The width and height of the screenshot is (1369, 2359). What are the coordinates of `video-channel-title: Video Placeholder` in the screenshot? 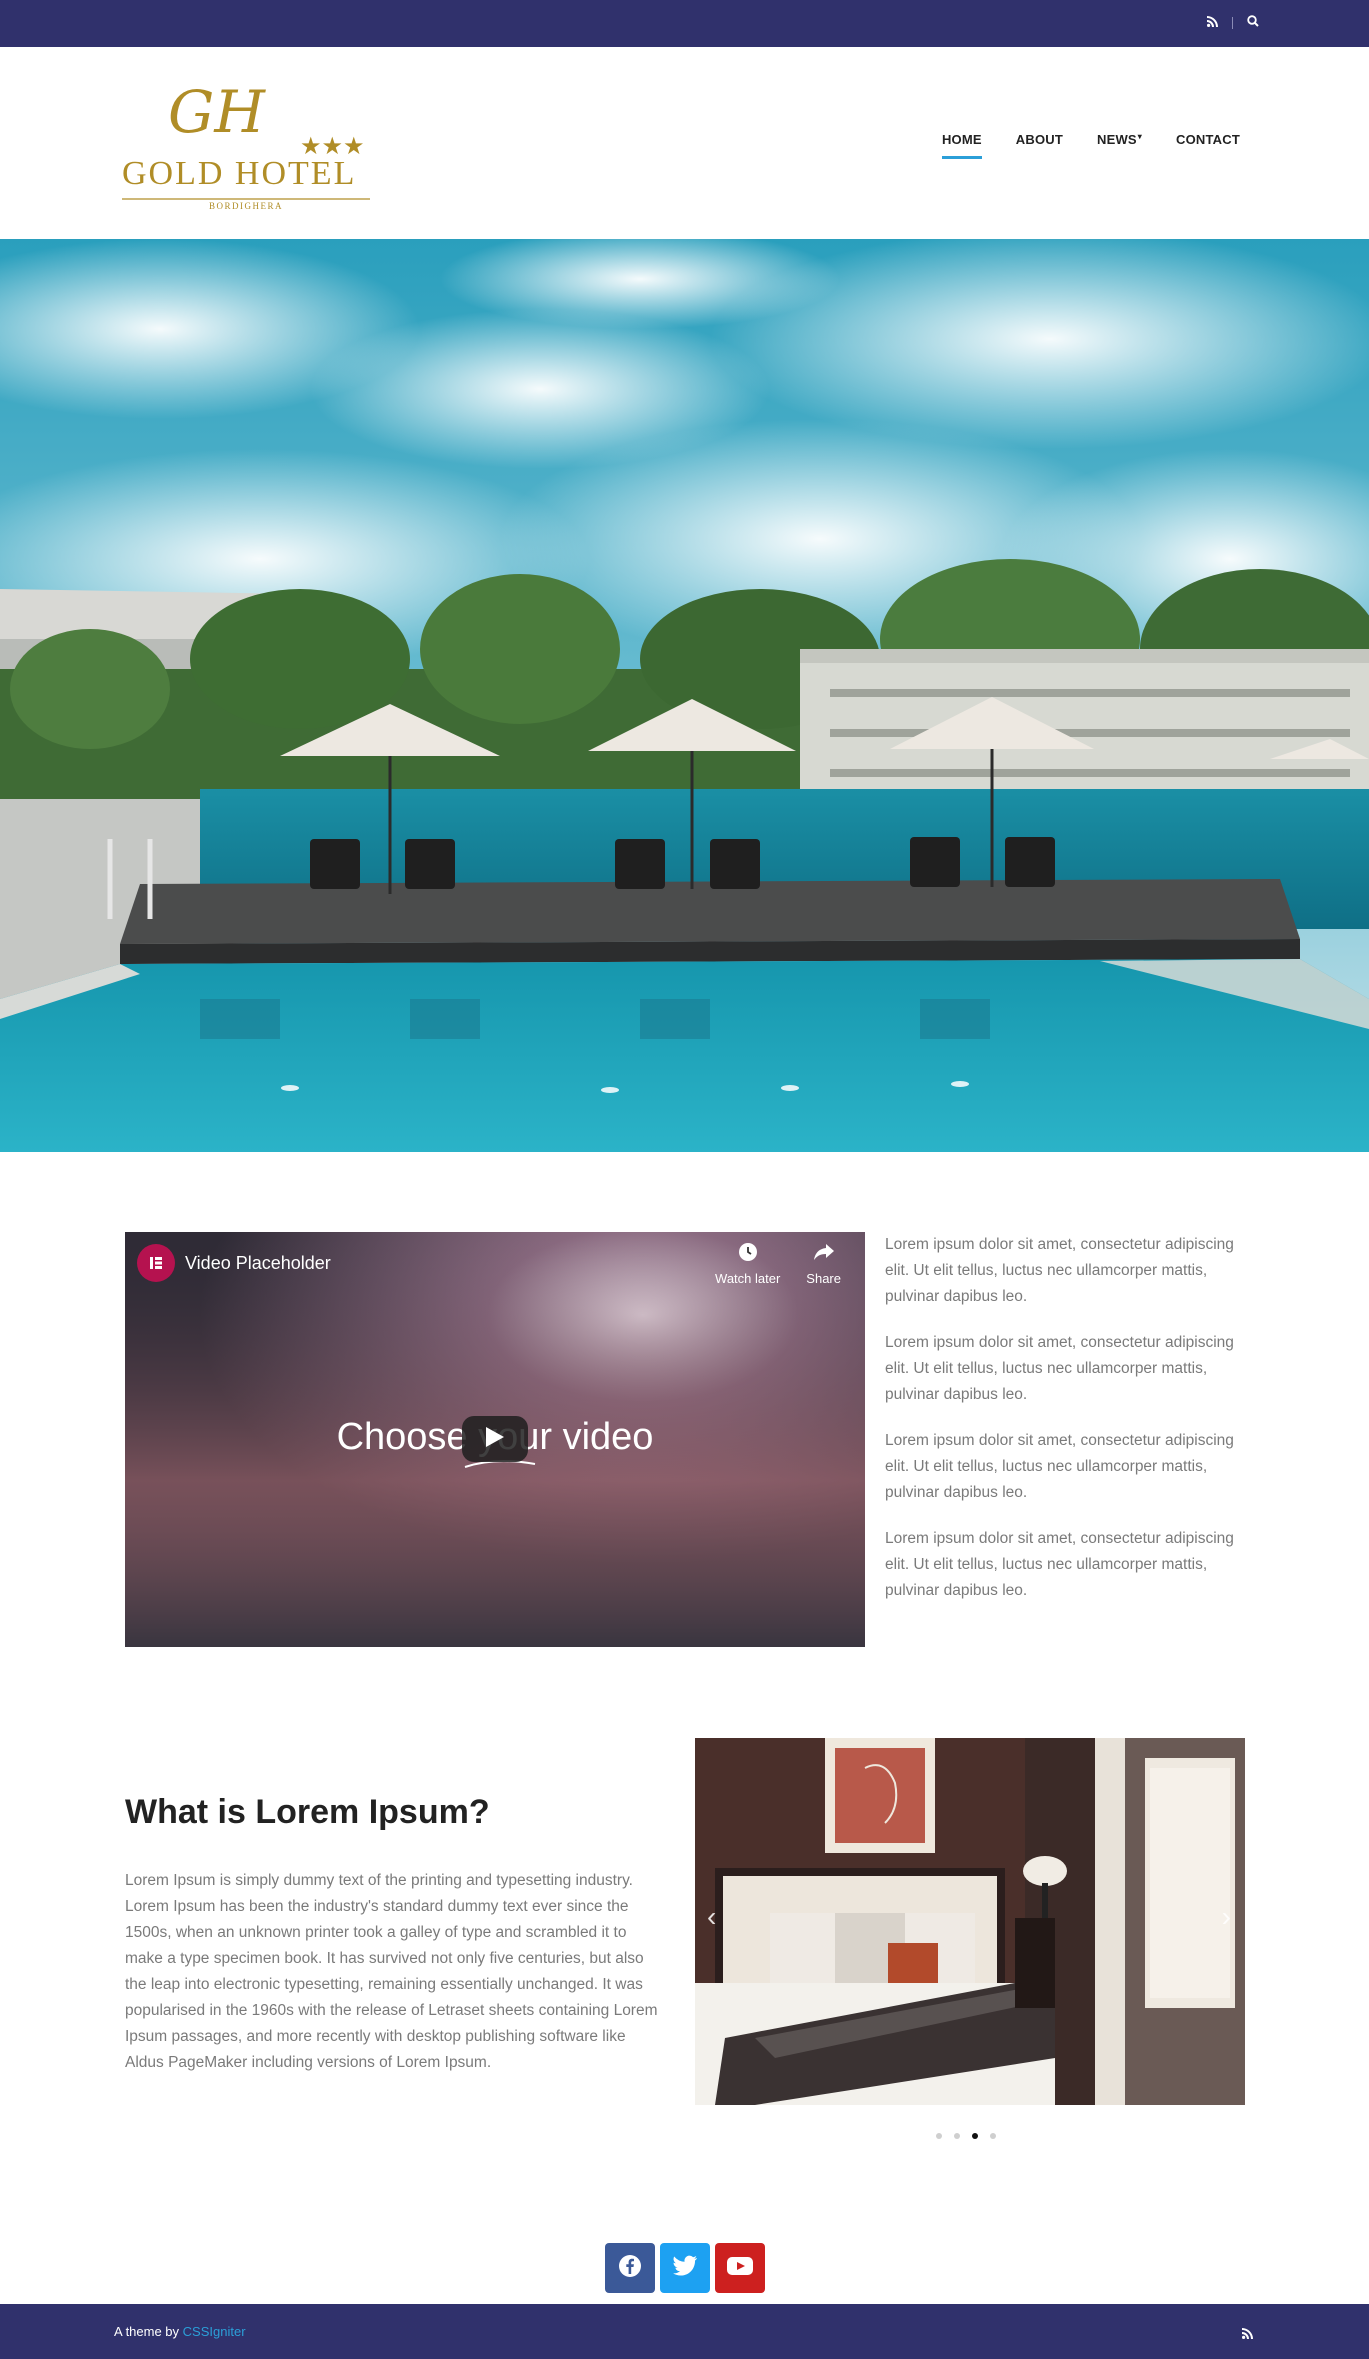 It's located at (258, 1263).